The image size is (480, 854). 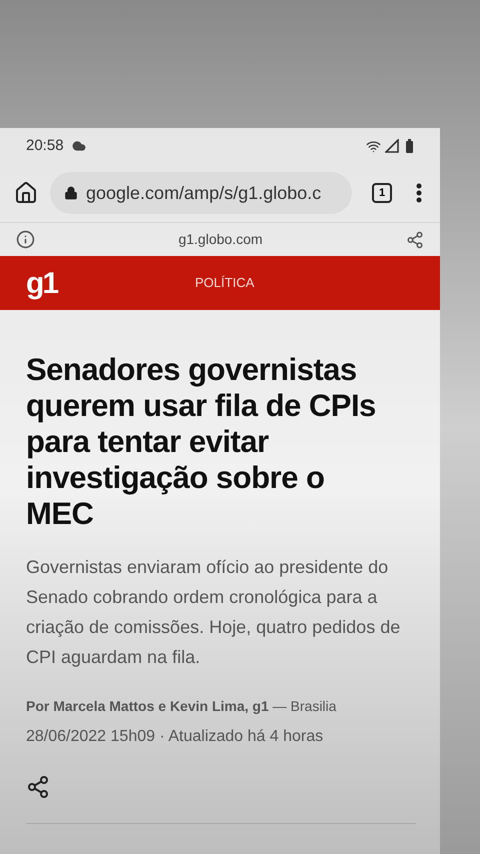 I want to click on article-byline: Por Marcela Mattos e Kevin Lima, g1 — Brasilia, so click(x=182, y=706).